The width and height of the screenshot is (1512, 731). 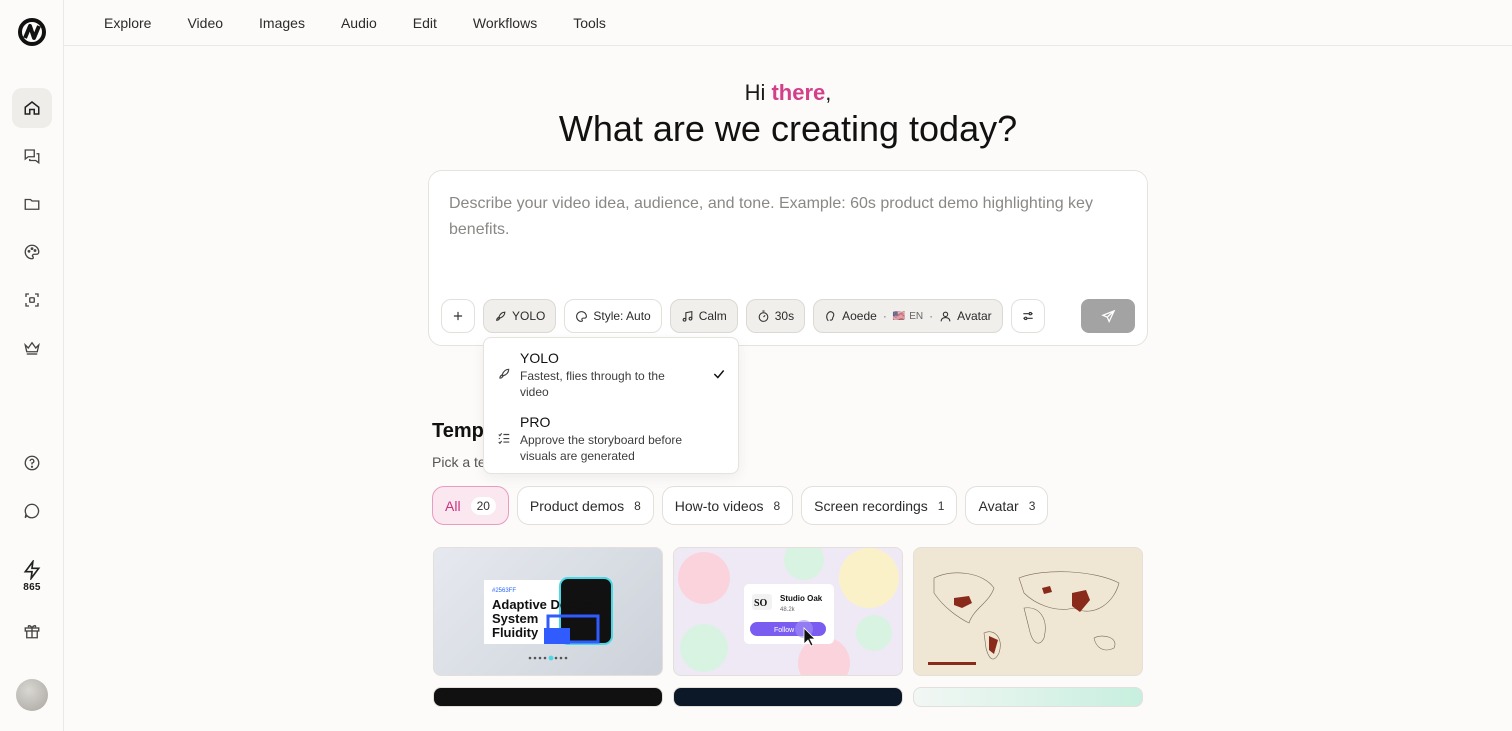 I want to click on send-icon, so click(x=1107, y=316).